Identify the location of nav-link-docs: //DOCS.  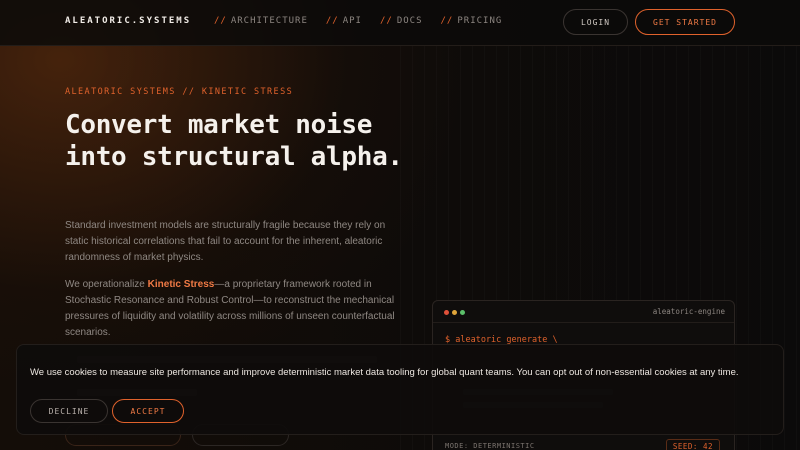
(401, 21).